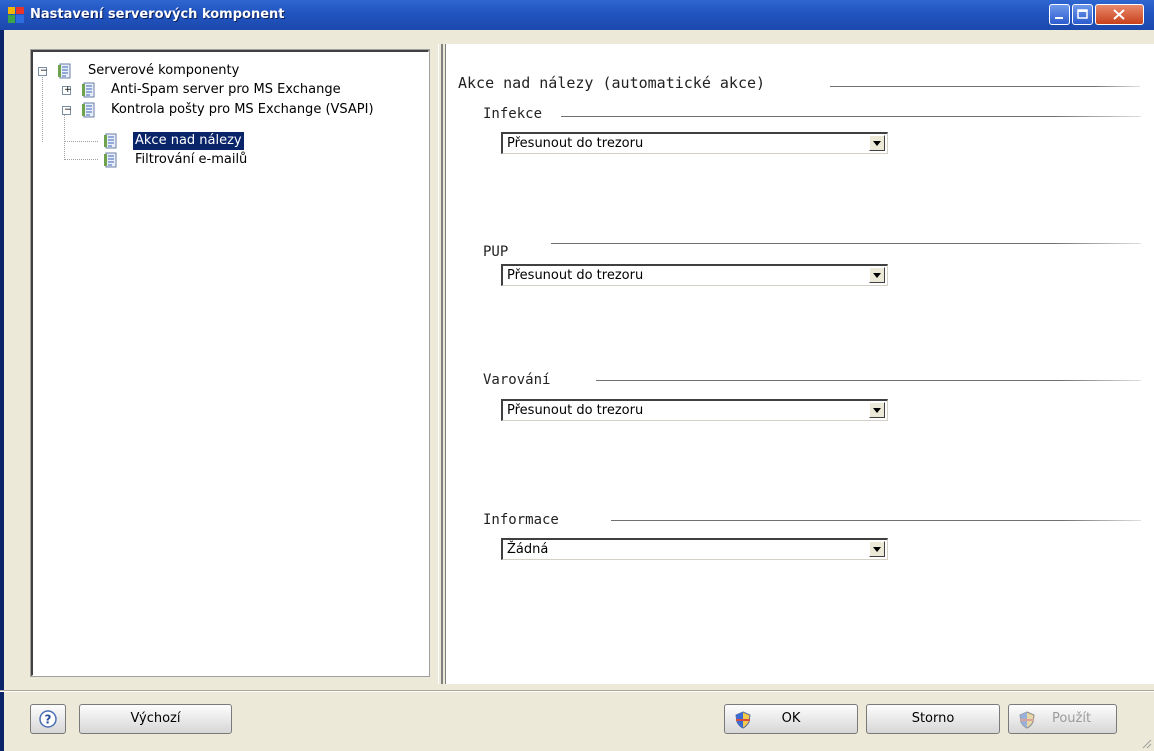  Describe the element at coordinates (191, 159) in the screenshot. I see `tree-item-label: Filtrování e-mailů` at that location.